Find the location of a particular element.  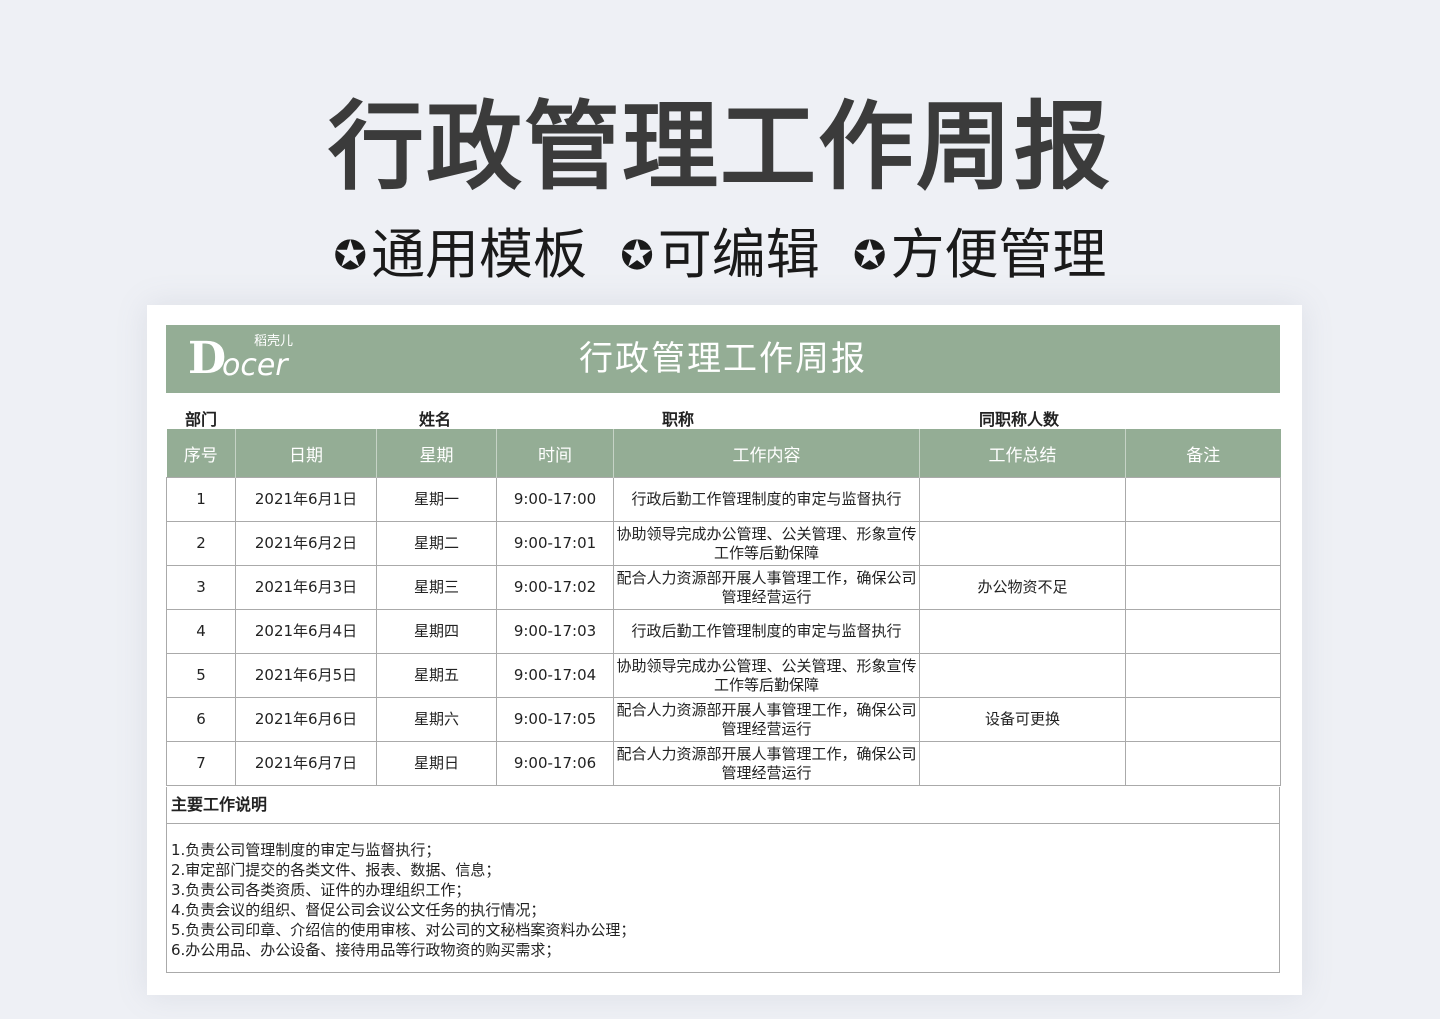

feature-label: 可编辑 is located at coordinates (738, 254).